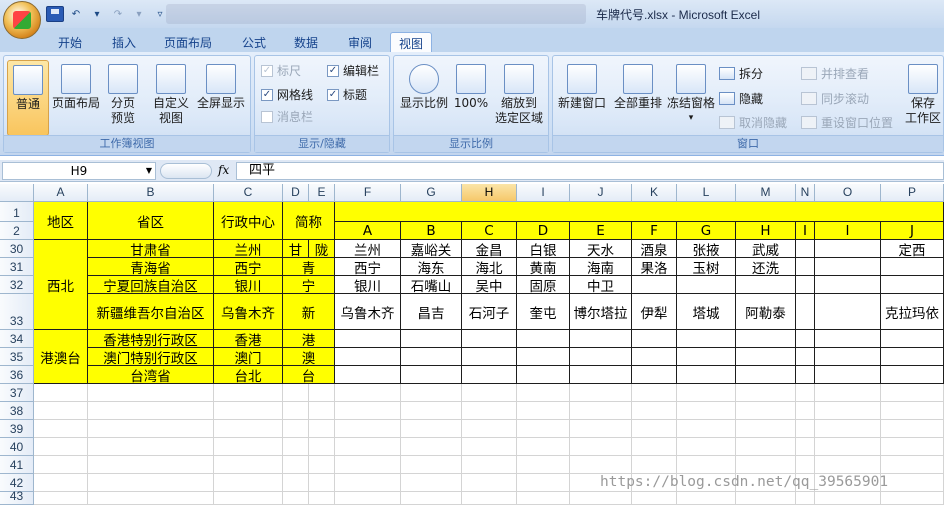 The image size is (944, 505). What do you see at coordinates (706, 312) in the screenshot?
I see `city-cell: 塔城` at bounding box center [706, 312].